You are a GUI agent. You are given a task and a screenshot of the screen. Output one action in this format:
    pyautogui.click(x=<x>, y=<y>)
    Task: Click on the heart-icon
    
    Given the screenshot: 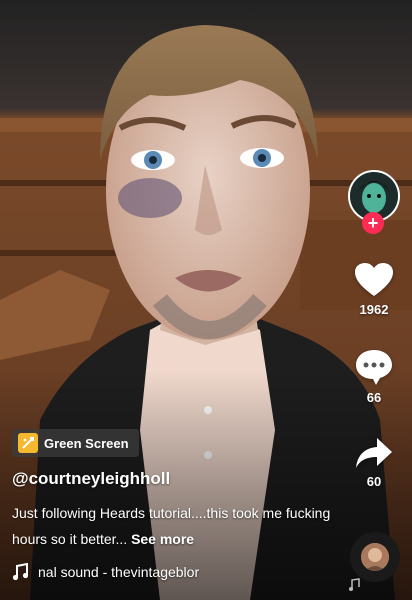 What is the action you would take?
    pyautogui.click(x=374, y=279)
    